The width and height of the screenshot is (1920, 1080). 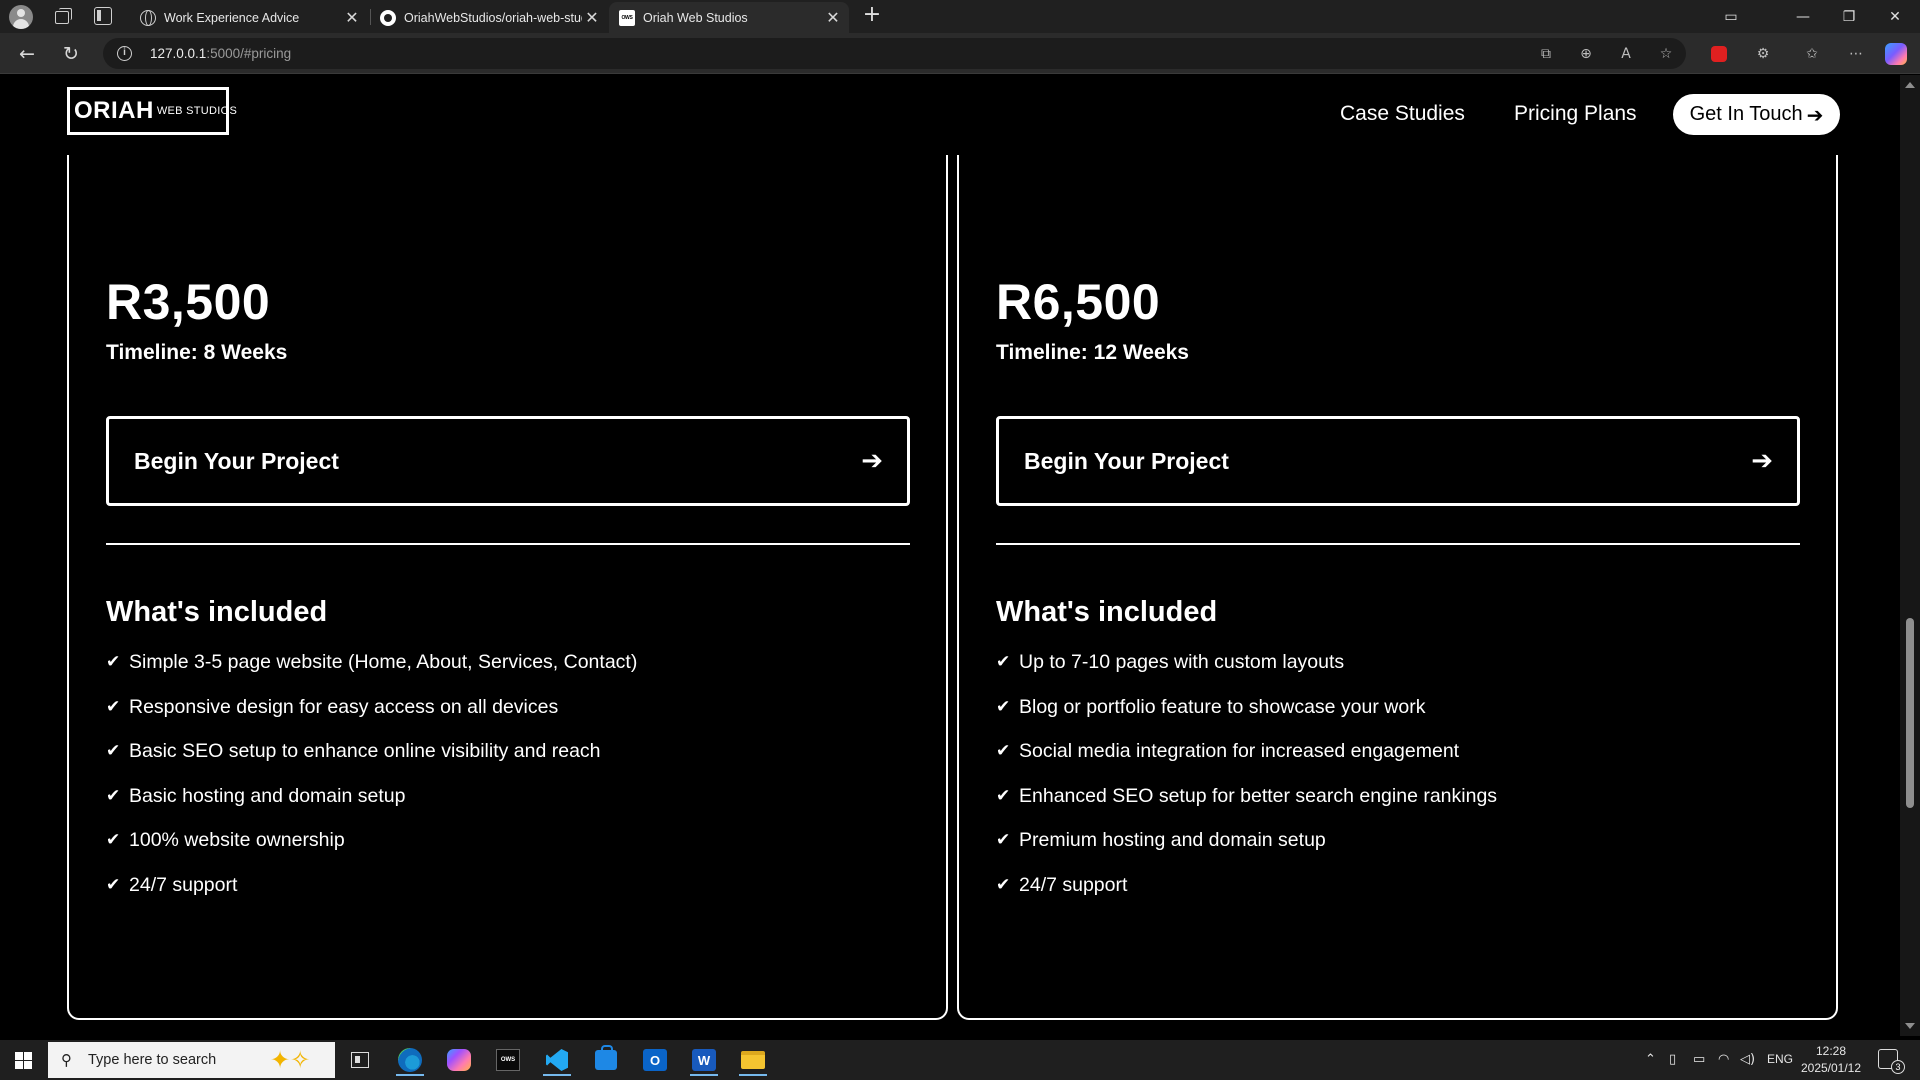 I want to click on favorite-star-icon: ☆, so click(x=1666, y=54).